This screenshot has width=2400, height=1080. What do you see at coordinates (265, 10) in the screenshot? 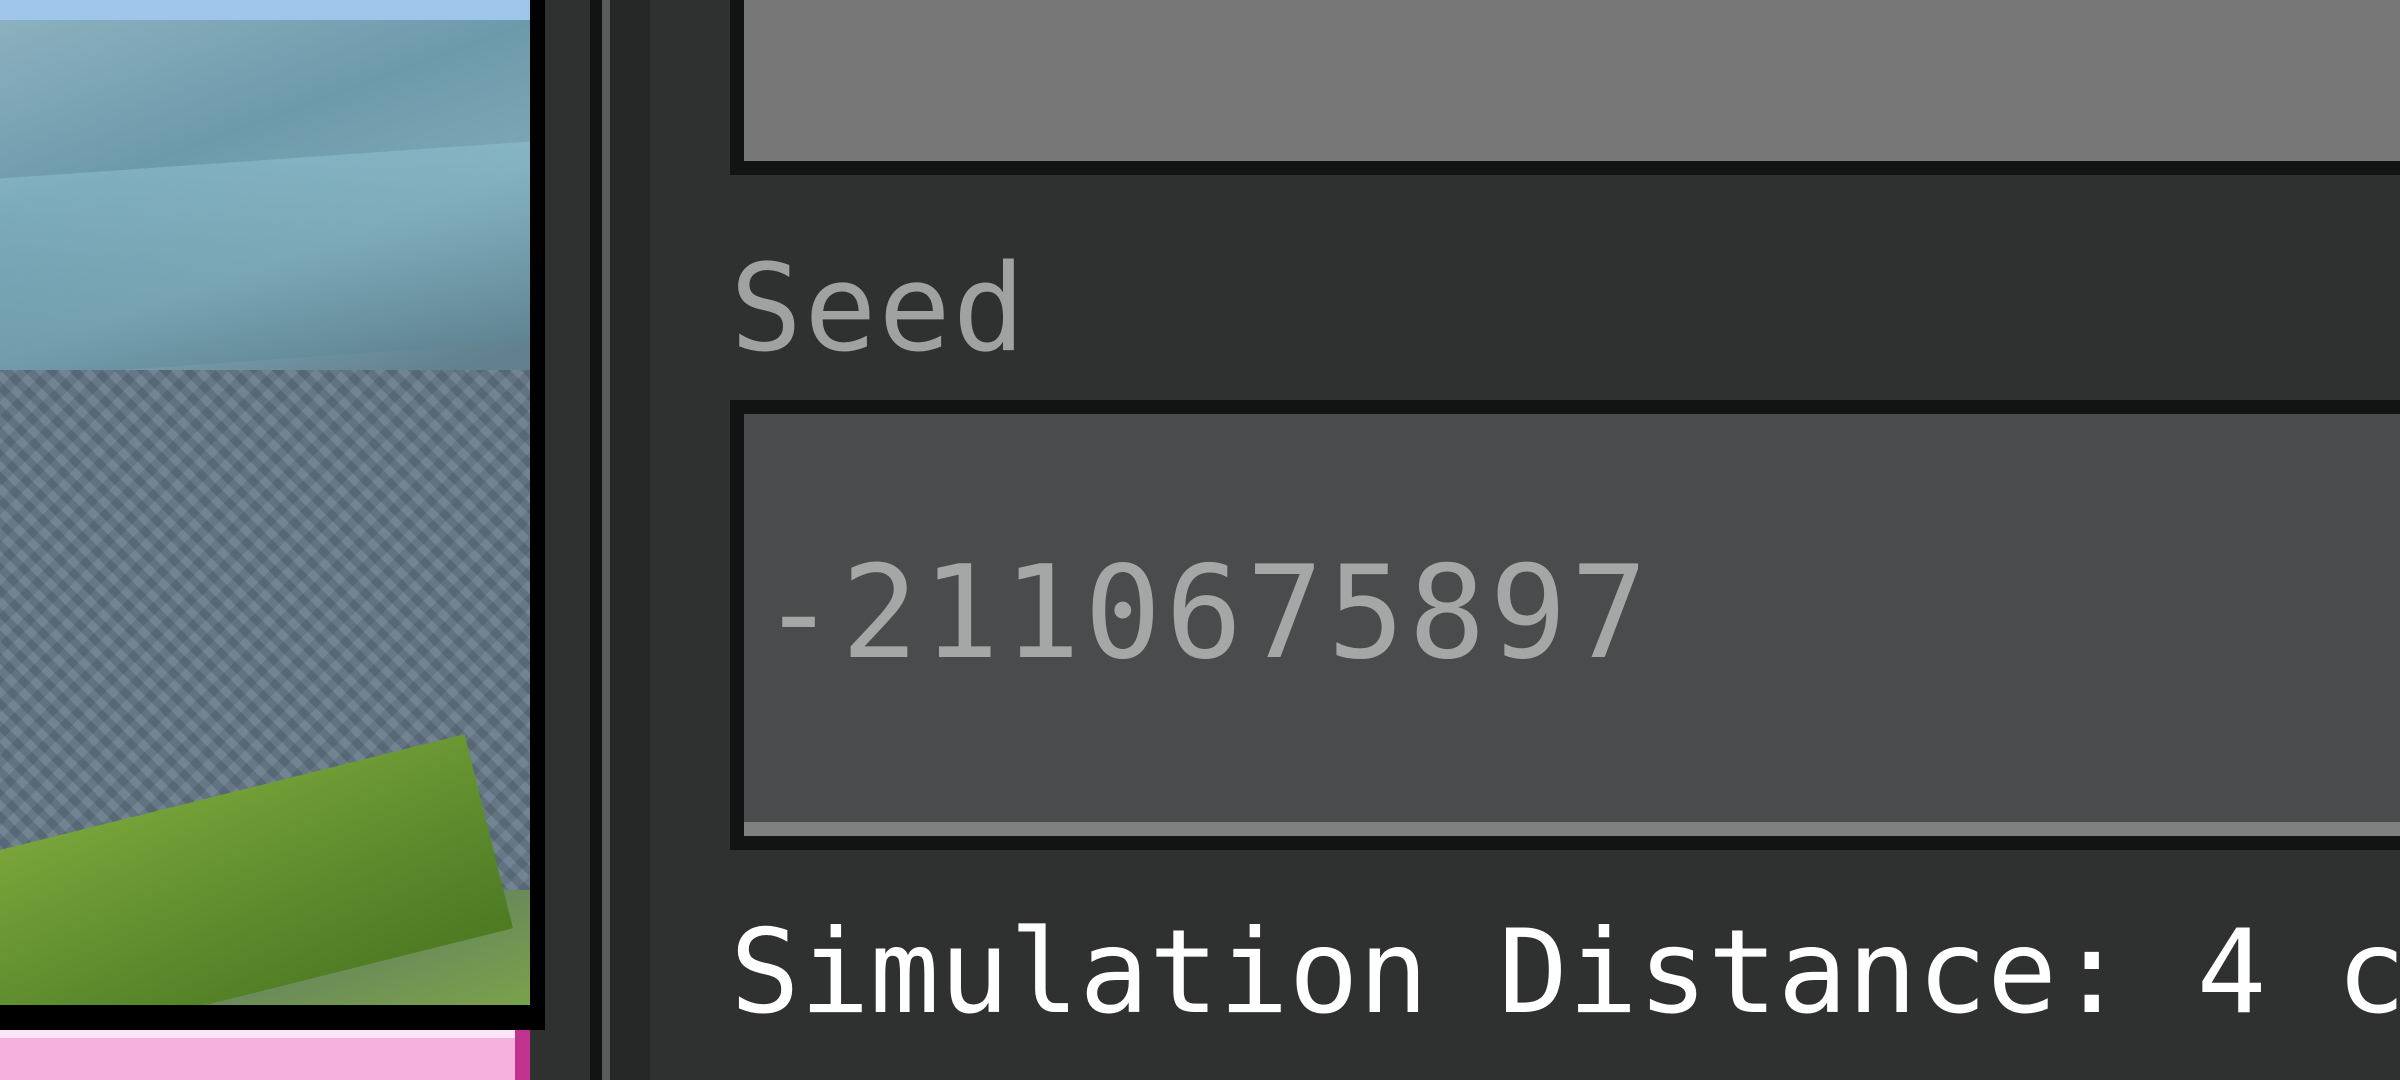
I see `preview-sky` at bounding box center [265, 10].